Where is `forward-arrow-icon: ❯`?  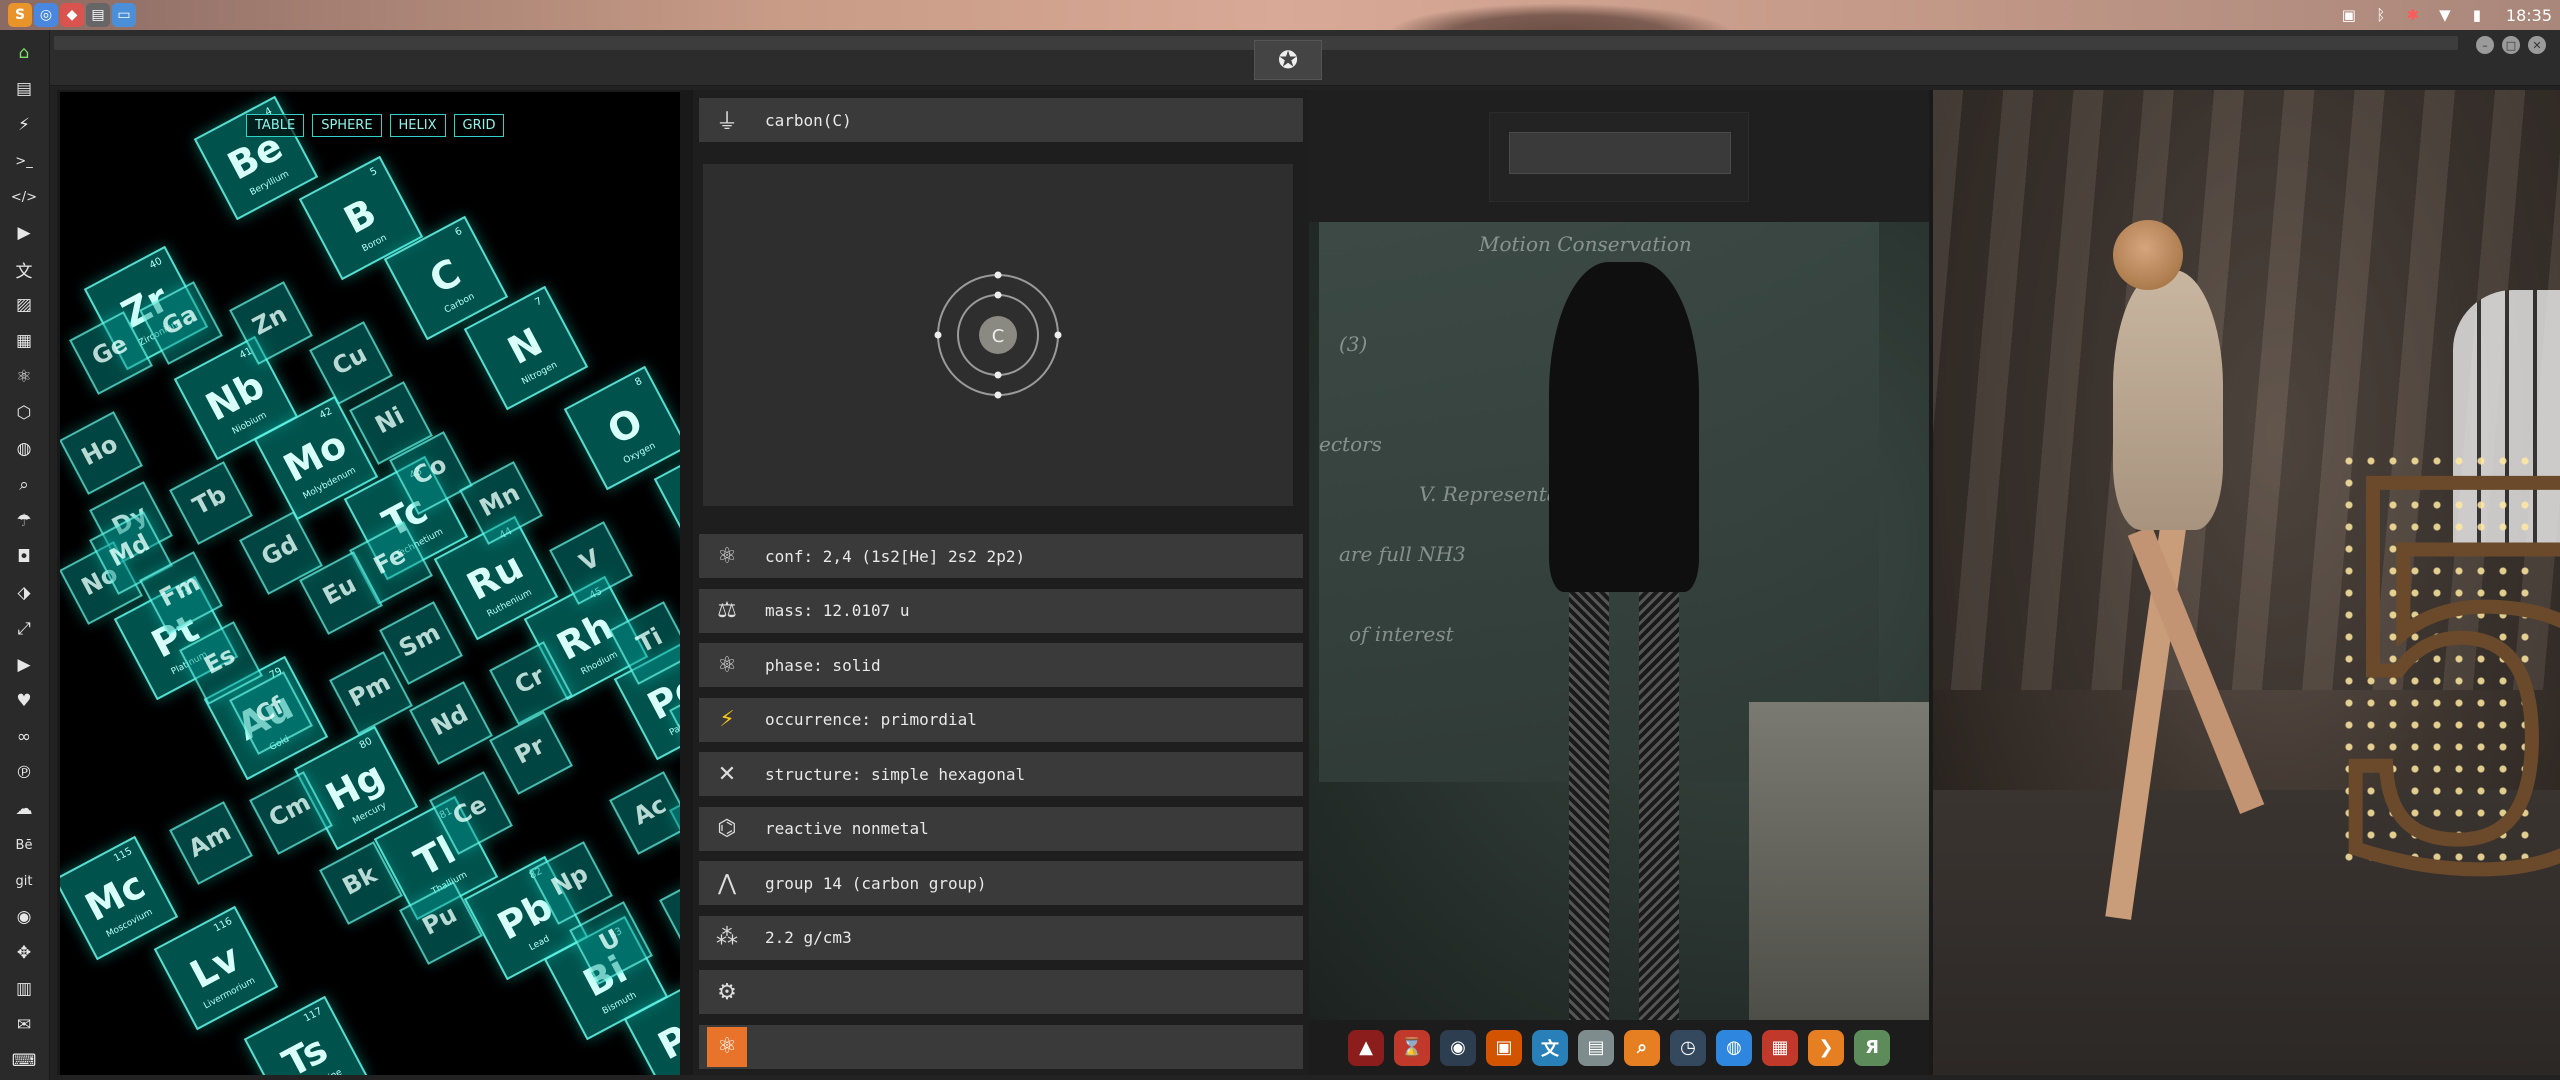
forward-arrow-icon: ❯ is located at coordinates (1826, 1047).